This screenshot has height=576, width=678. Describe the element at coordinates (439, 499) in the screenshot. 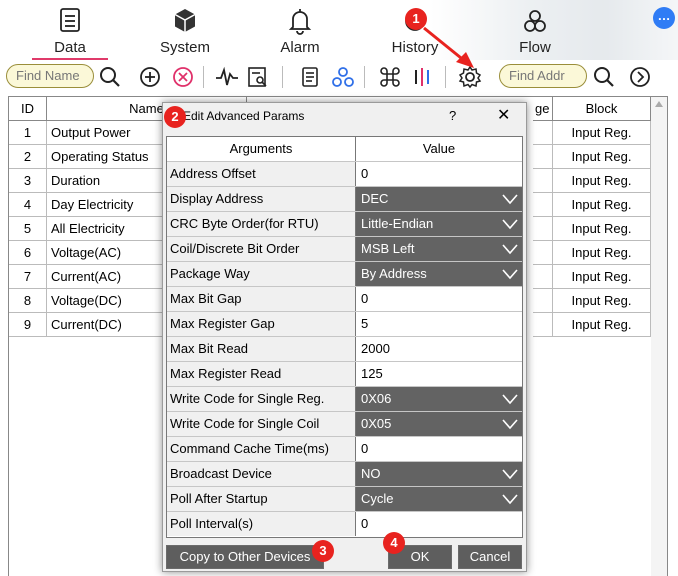

I see `param-dropdown: Cycle` at that location.